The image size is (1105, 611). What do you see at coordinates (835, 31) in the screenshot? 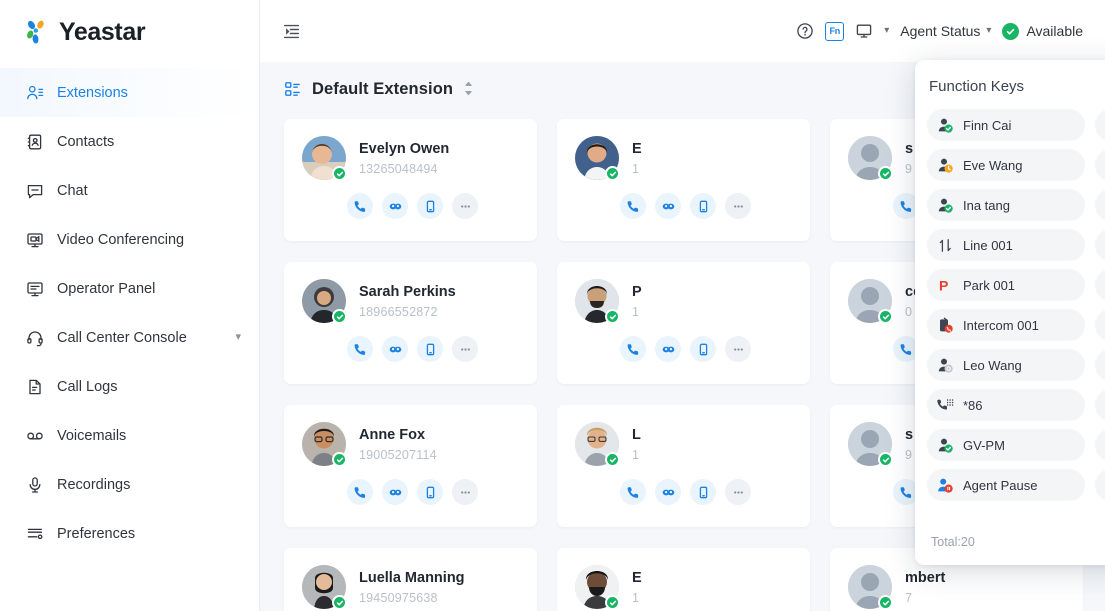
I see `fn-keys-icon: Fn` at bounding box center [835, 31].